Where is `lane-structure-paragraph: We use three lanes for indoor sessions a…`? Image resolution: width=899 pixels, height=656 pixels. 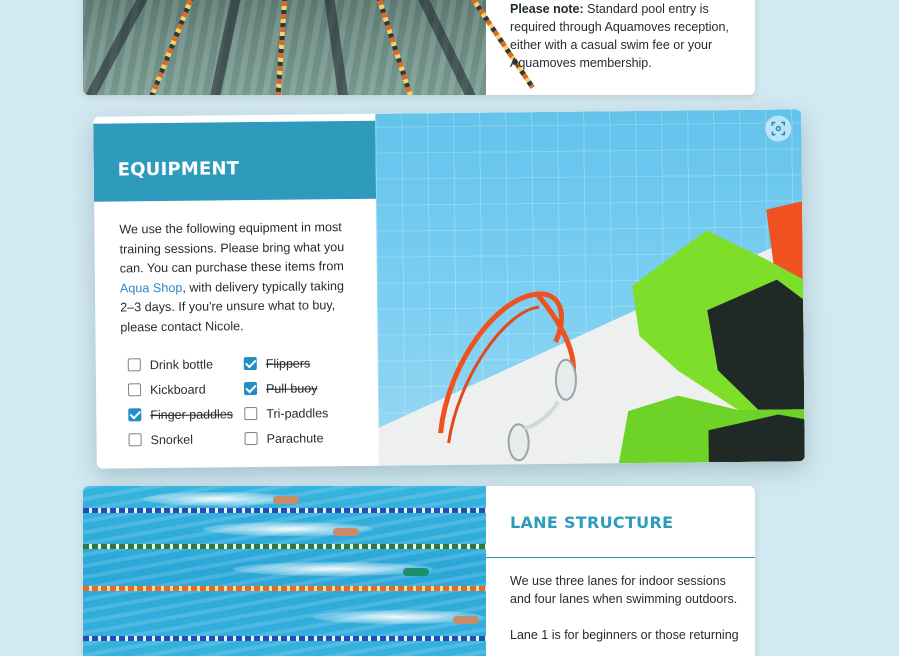 lane-structure-paragraph: We use three lanes for indoor sessions a… is located at coordinates (624, 590).